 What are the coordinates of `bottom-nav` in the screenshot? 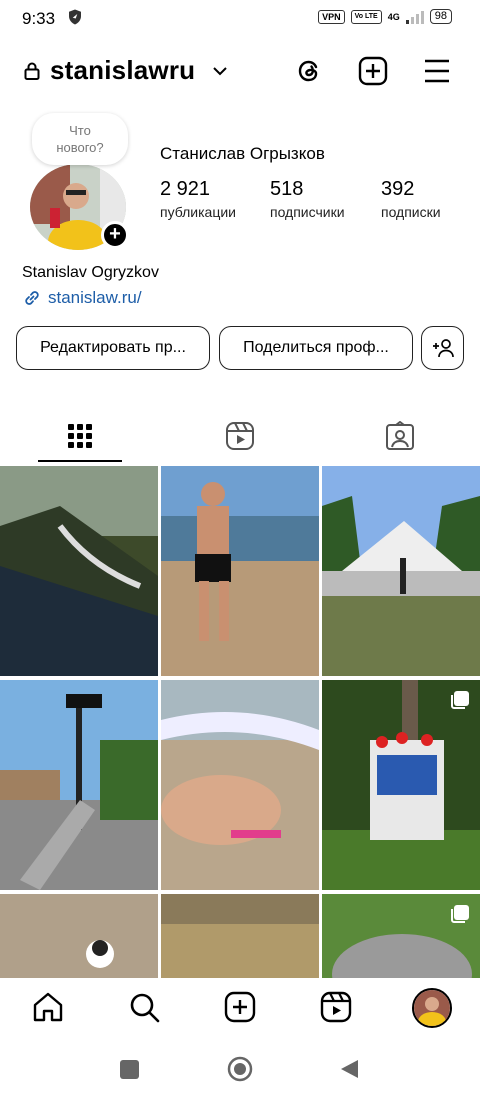 It's located at (240, 1009).